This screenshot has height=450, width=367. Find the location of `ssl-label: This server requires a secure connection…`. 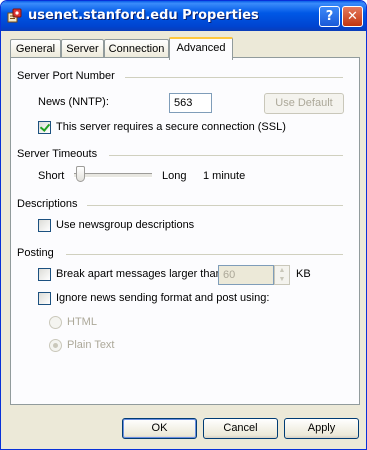

ssl-label: This server requires a secure connection… is located at coordinates (171, 127).